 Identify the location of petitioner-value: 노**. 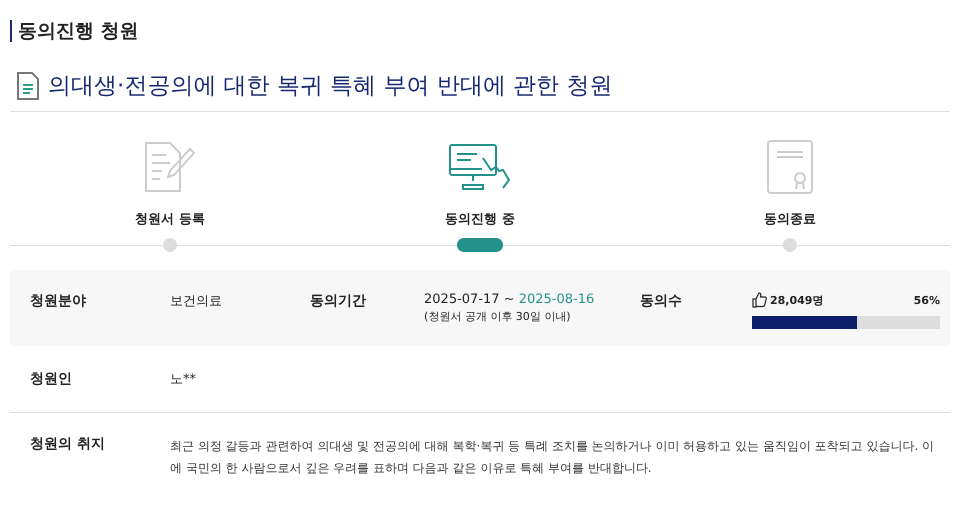
(183, 379).